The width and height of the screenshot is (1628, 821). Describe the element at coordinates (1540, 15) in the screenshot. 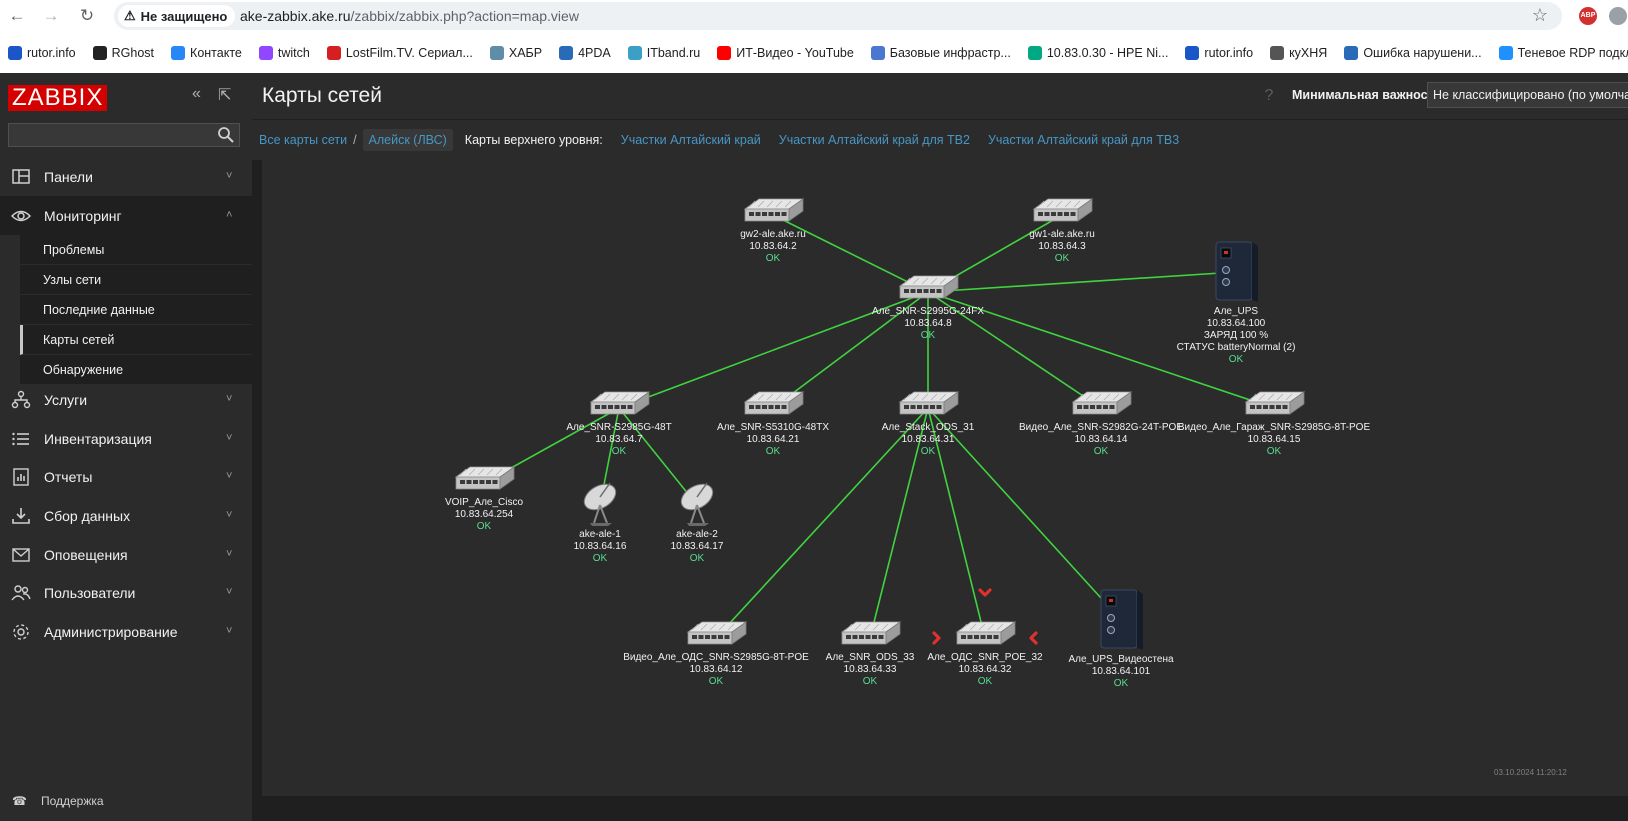

I see `bookmark-star-icon: ☆` at that location.